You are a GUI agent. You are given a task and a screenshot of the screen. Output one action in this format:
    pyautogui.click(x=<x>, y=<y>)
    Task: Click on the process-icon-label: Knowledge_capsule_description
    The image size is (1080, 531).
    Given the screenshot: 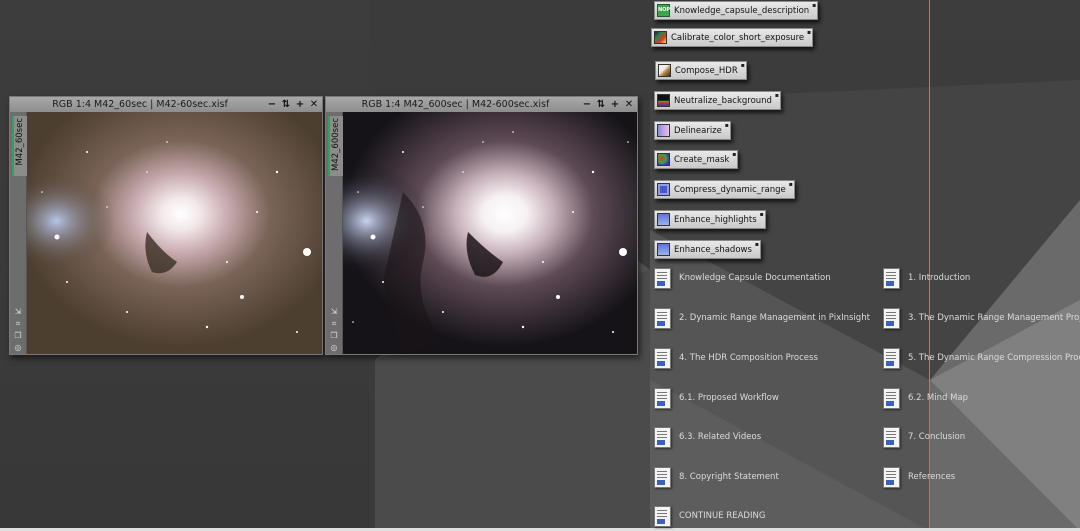 What is the action you would take?
    pyautogui.click(x=742, y=10)
    